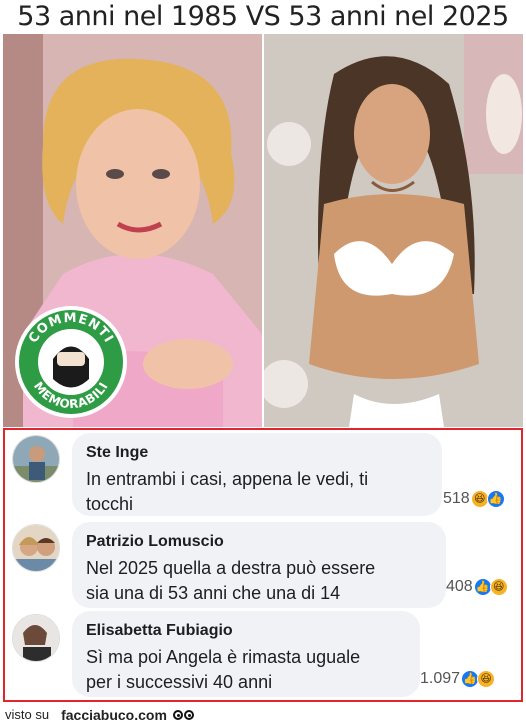 The image size is (526, 727). Describe the element at coordinates (474, 499) in the screenshot. I see `reaction-summary: 518 😆 👍` at that location.